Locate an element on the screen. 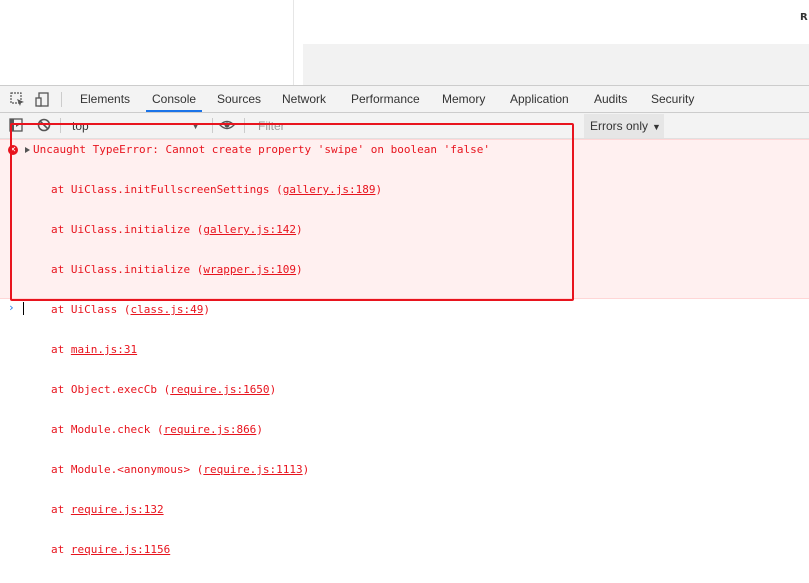 The image size is (809, 583). page-corner-text: R is located at coordinates (804, 17).